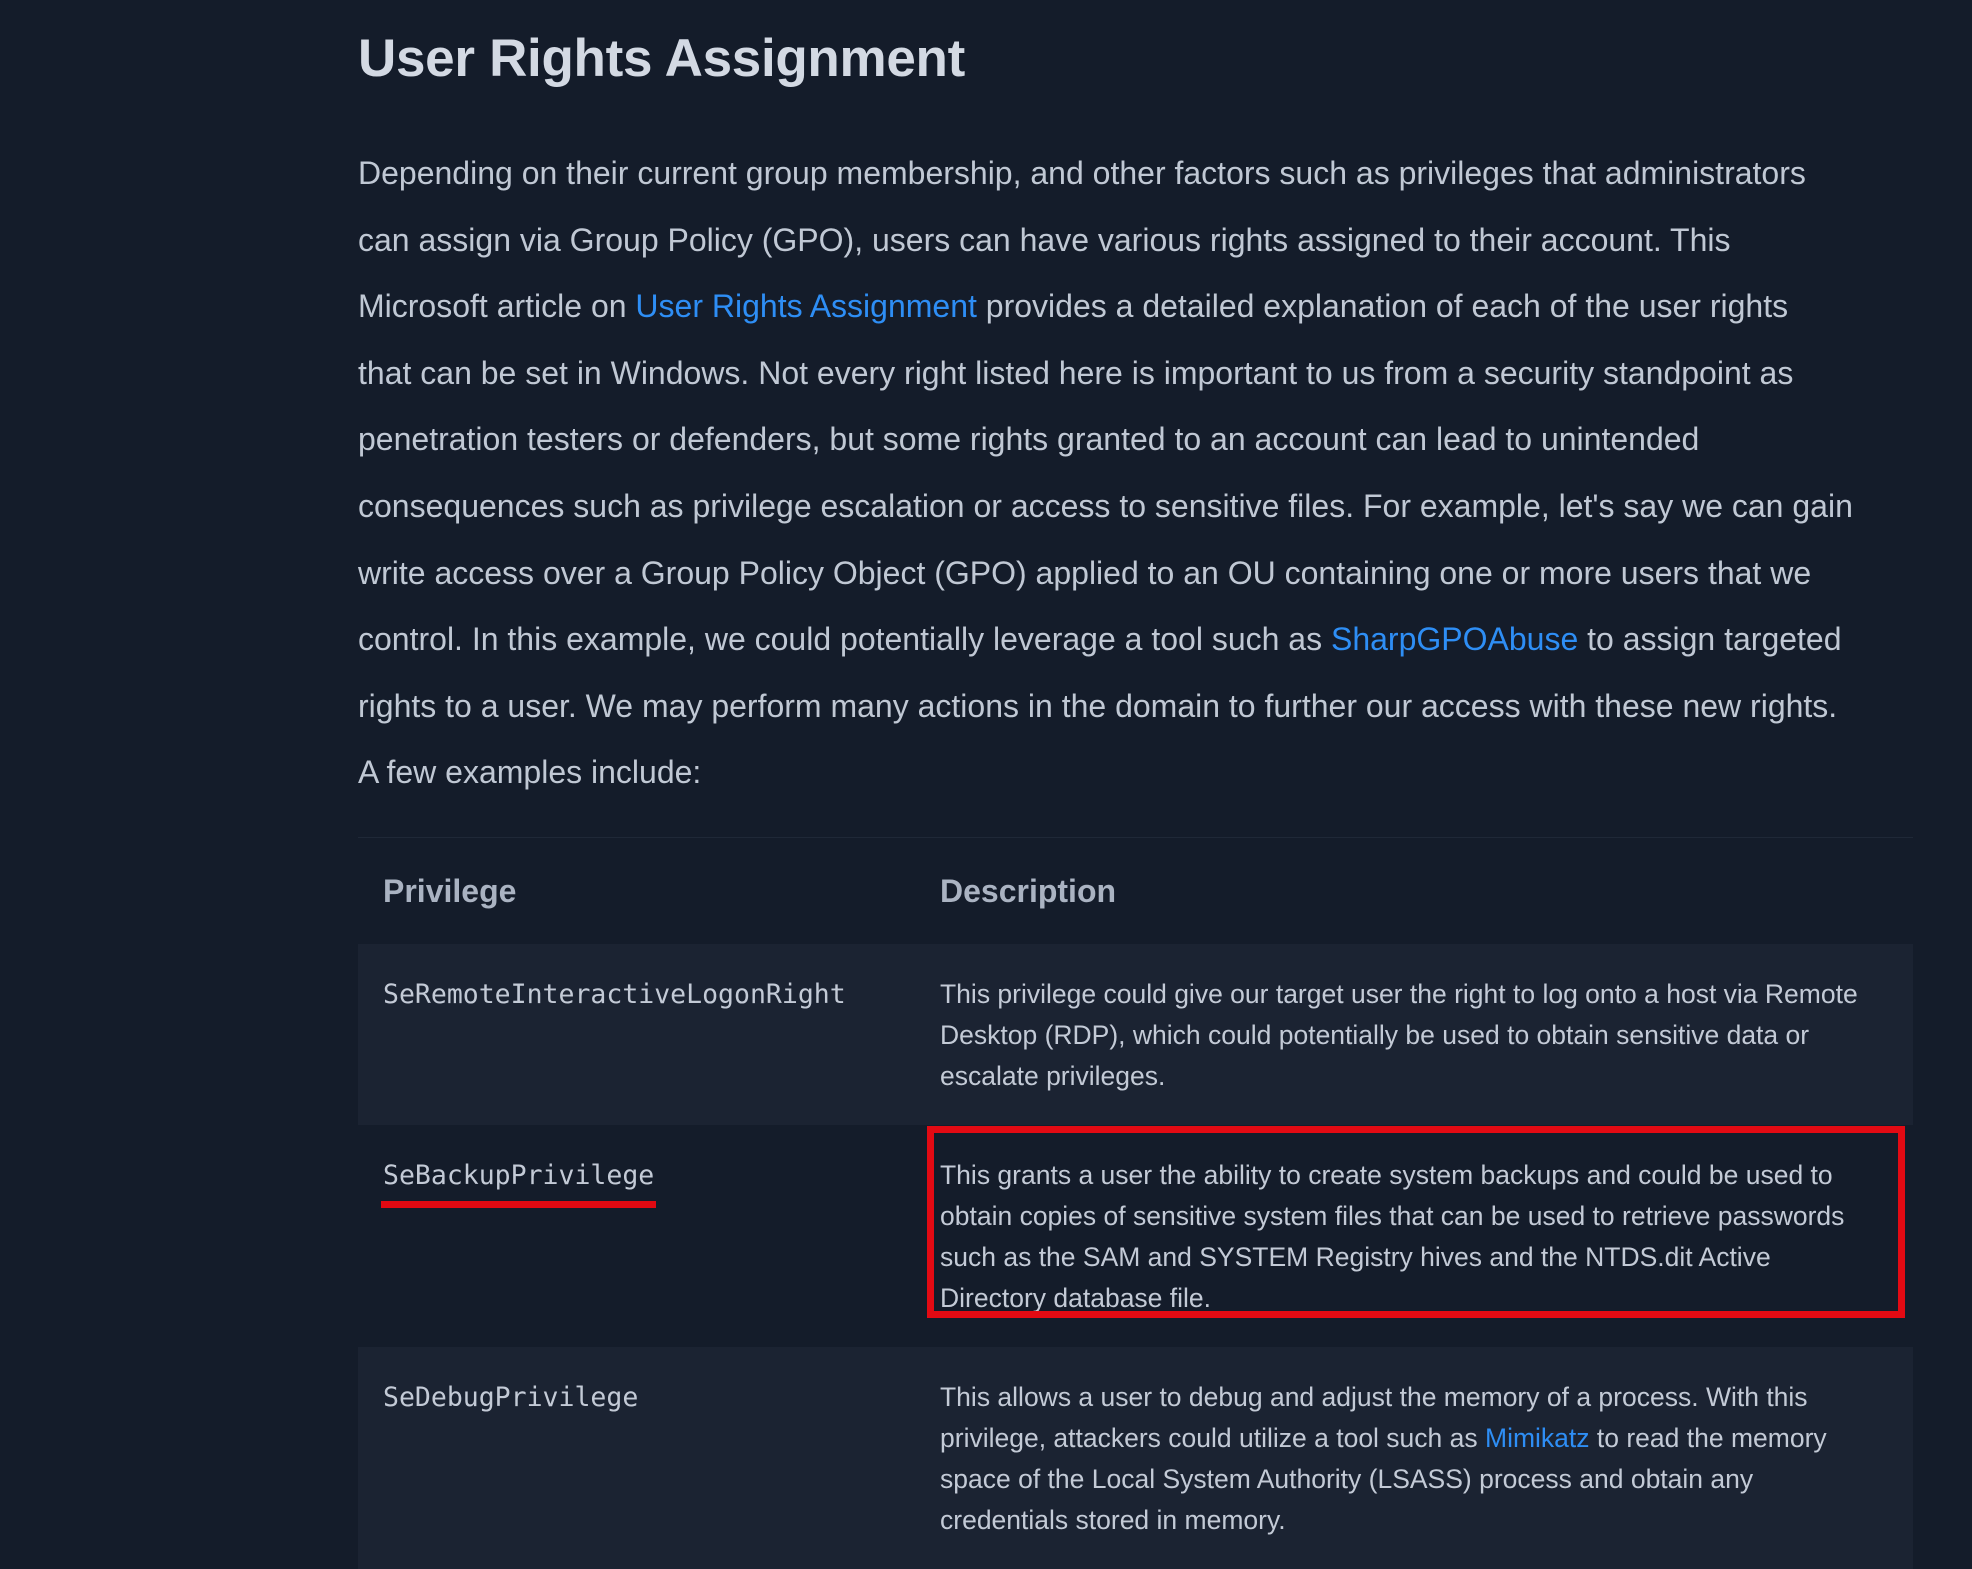  Describe the element at coordinates (530, 772) in the screenshot. I see `intro-text: A few examples include:` at that location.